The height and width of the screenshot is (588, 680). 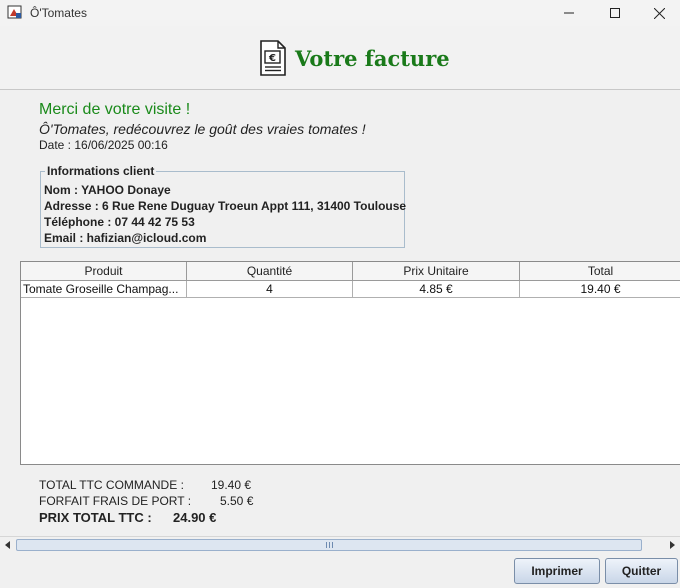 I want to click on prix-total-value: 24.90 €, so click(x=195, y=517).